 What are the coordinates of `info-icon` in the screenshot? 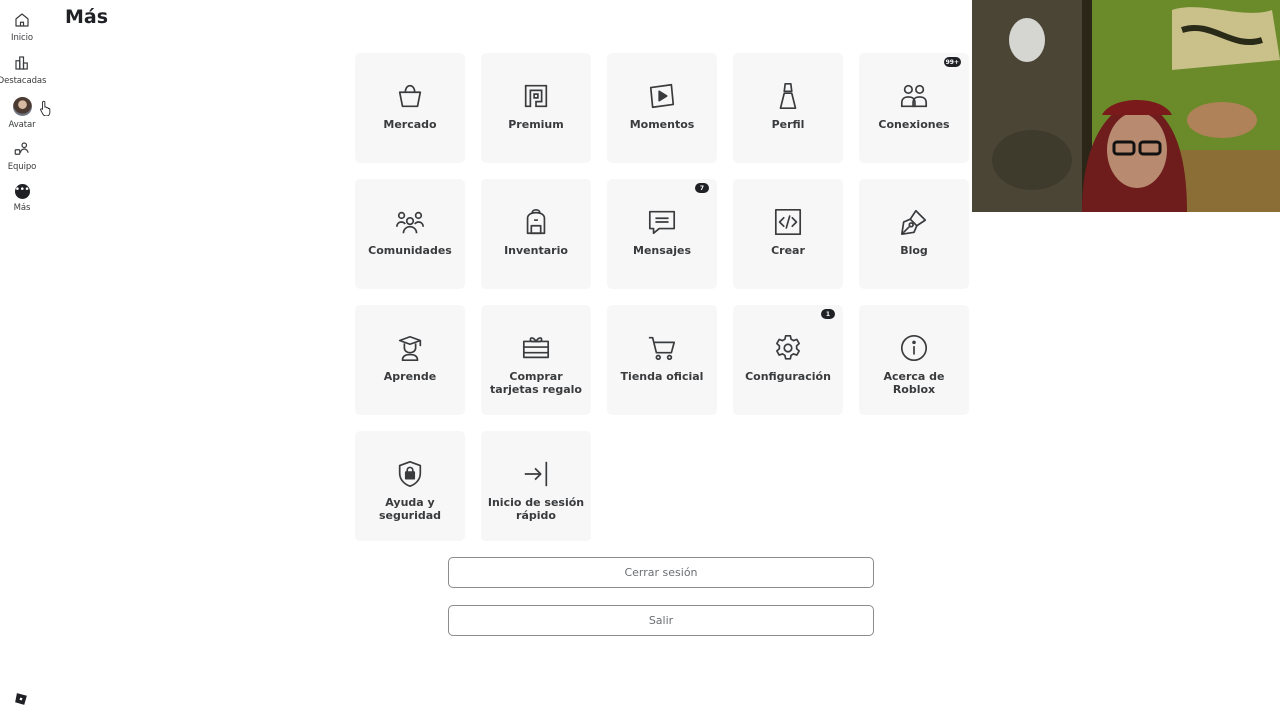 It's located at (914, 348).